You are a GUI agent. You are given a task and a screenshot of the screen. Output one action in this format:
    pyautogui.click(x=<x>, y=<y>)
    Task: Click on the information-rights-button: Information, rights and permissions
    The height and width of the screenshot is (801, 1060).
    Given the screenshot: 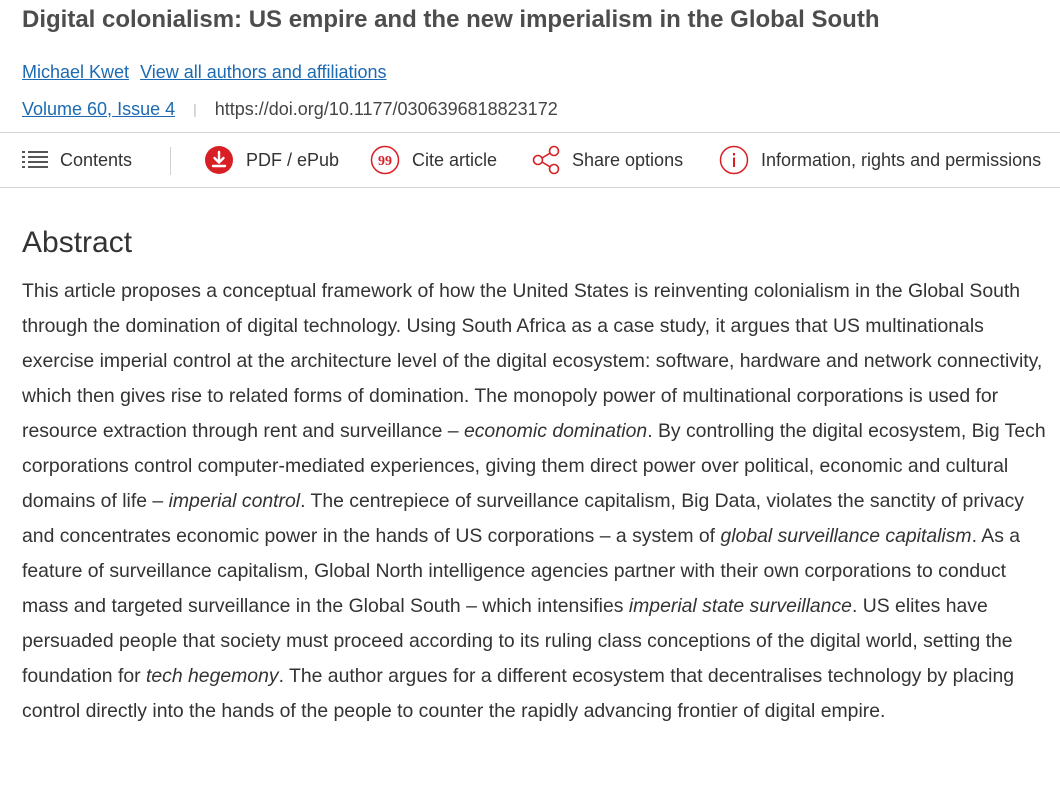 What is the action you would take?
    pyautogui.click(x=880, y=160)
    